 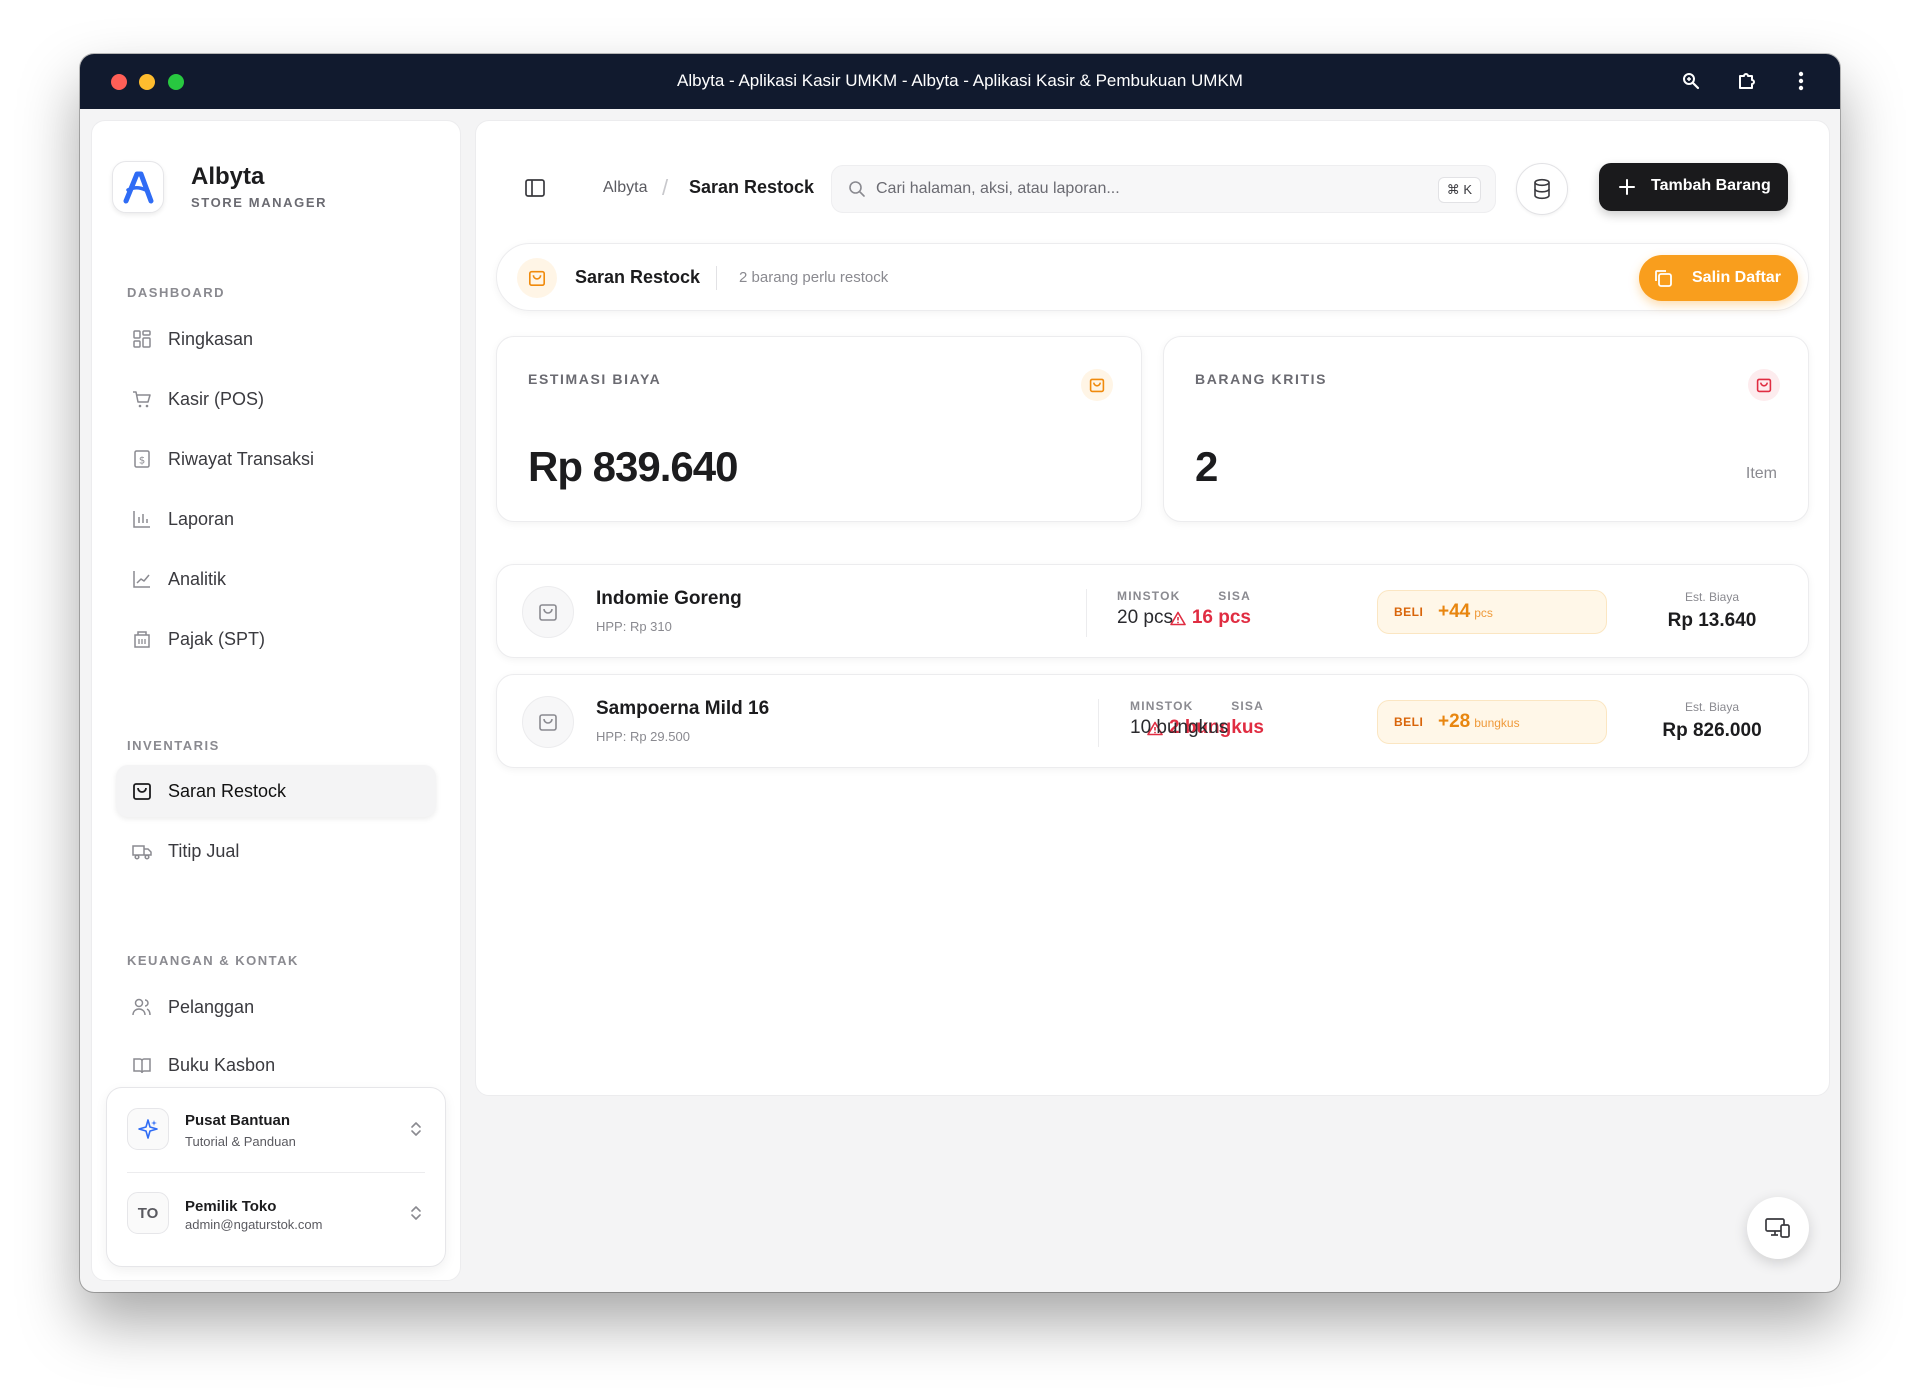 What do you see at coordinates (141, 519) in the screenshot?
I see `bar-chart-icon` at bounding box center [141, 519].